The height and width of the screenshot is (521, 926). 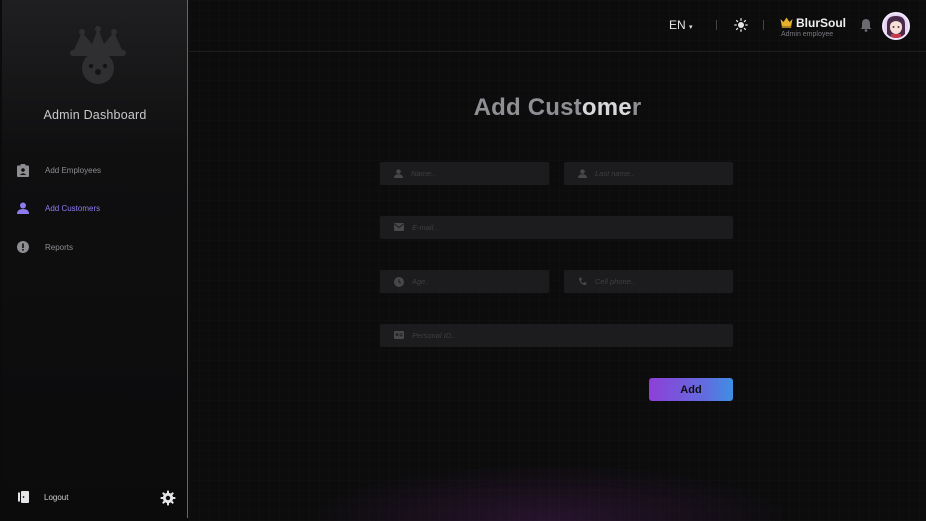 I want to click on user-name: BlurSoul, so click(x=821, y=23).